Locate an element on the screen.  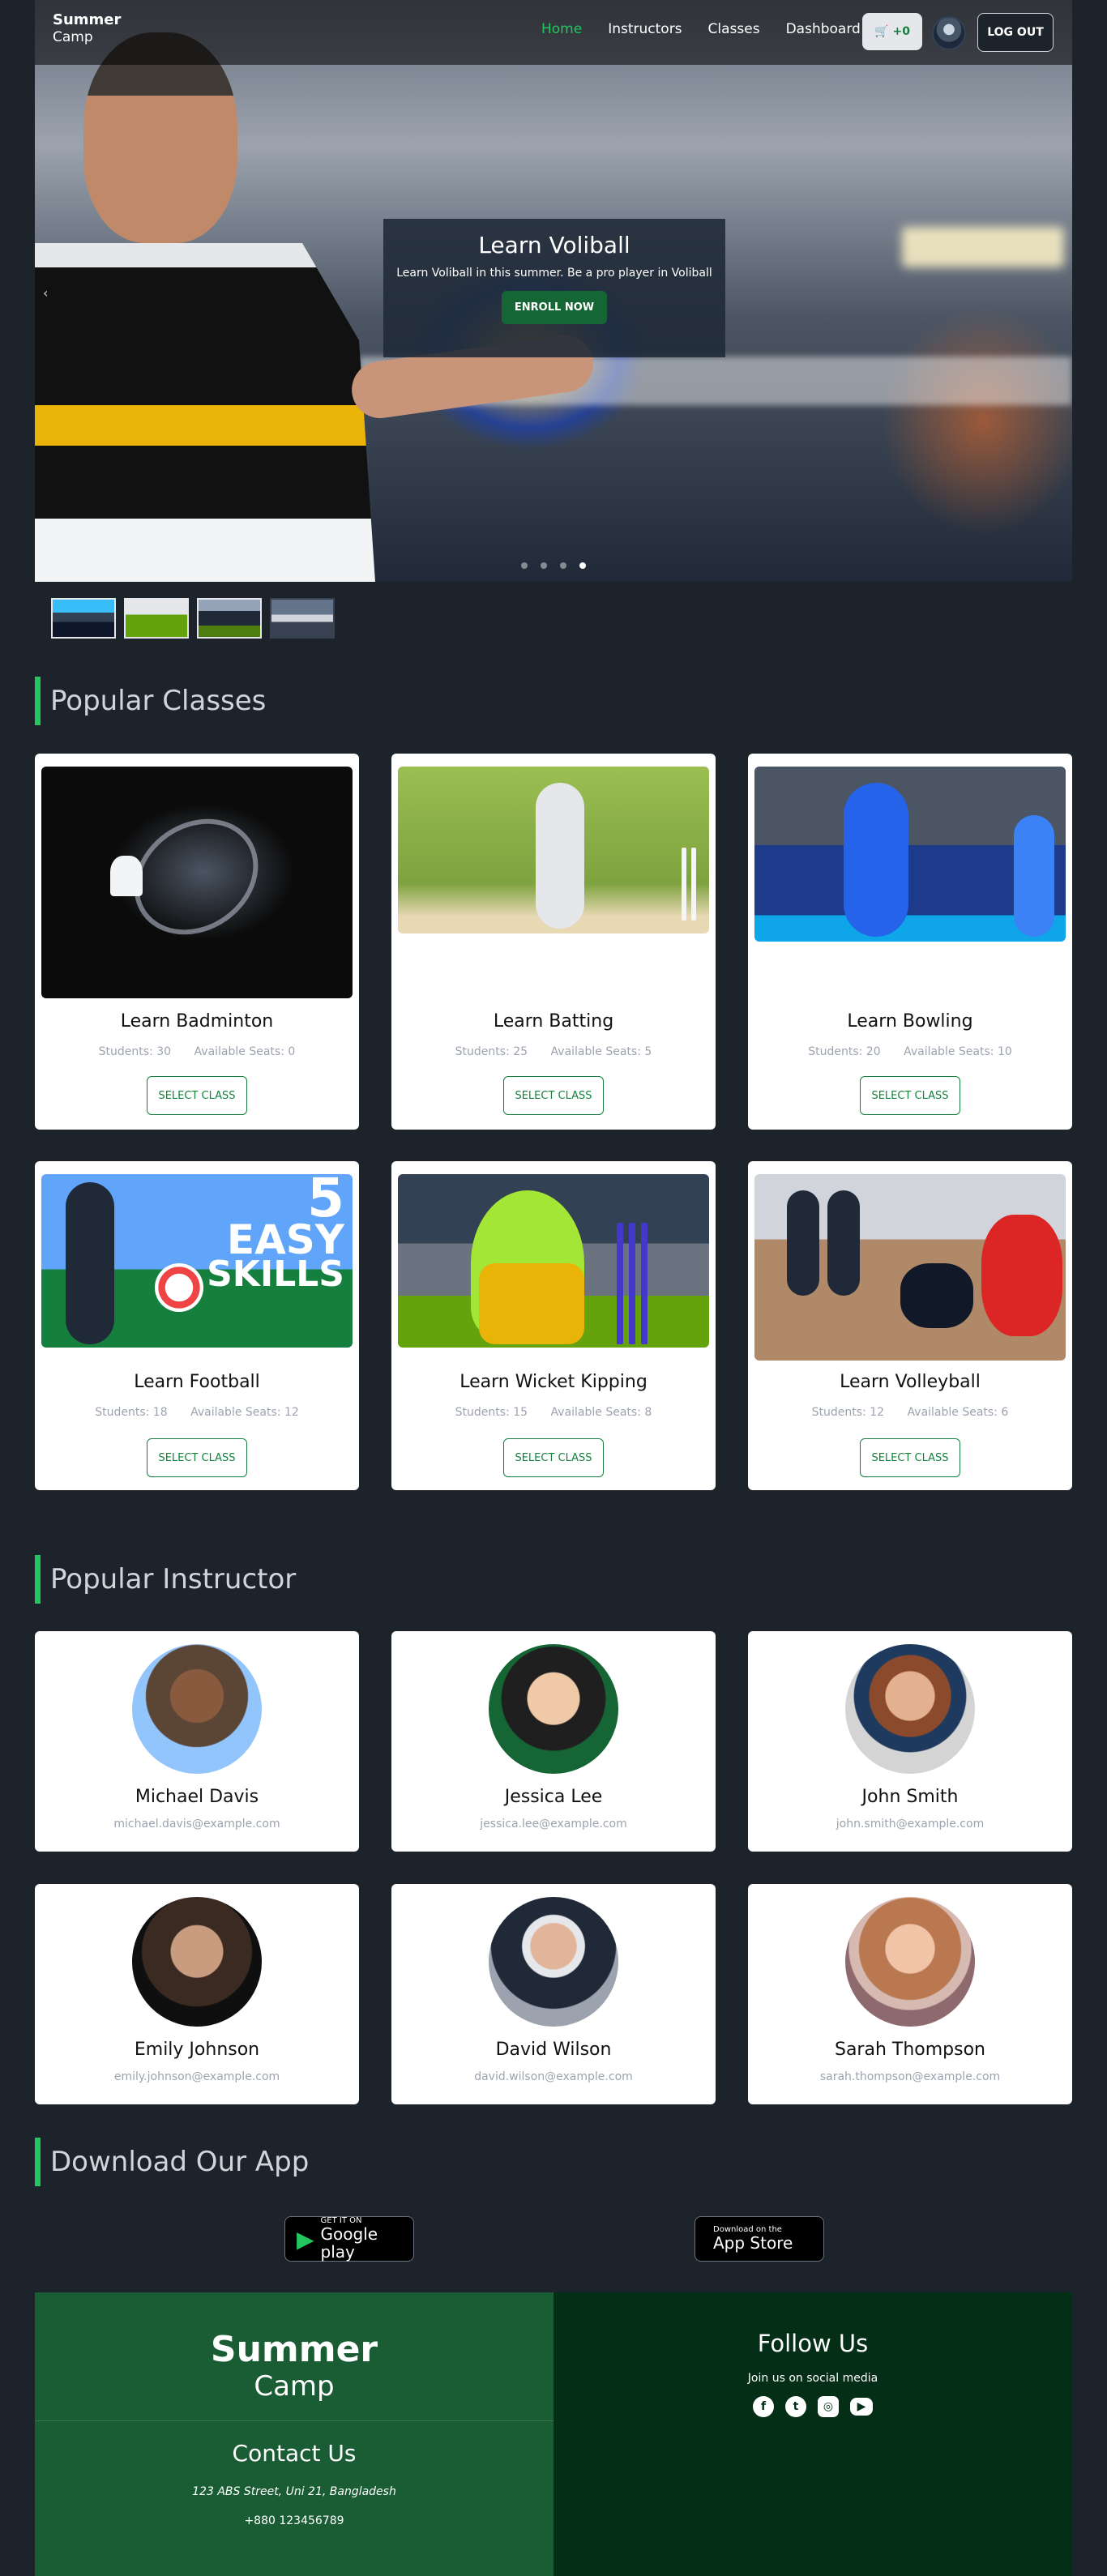
seats-value: 8 is located at coordinates (648, 1412).